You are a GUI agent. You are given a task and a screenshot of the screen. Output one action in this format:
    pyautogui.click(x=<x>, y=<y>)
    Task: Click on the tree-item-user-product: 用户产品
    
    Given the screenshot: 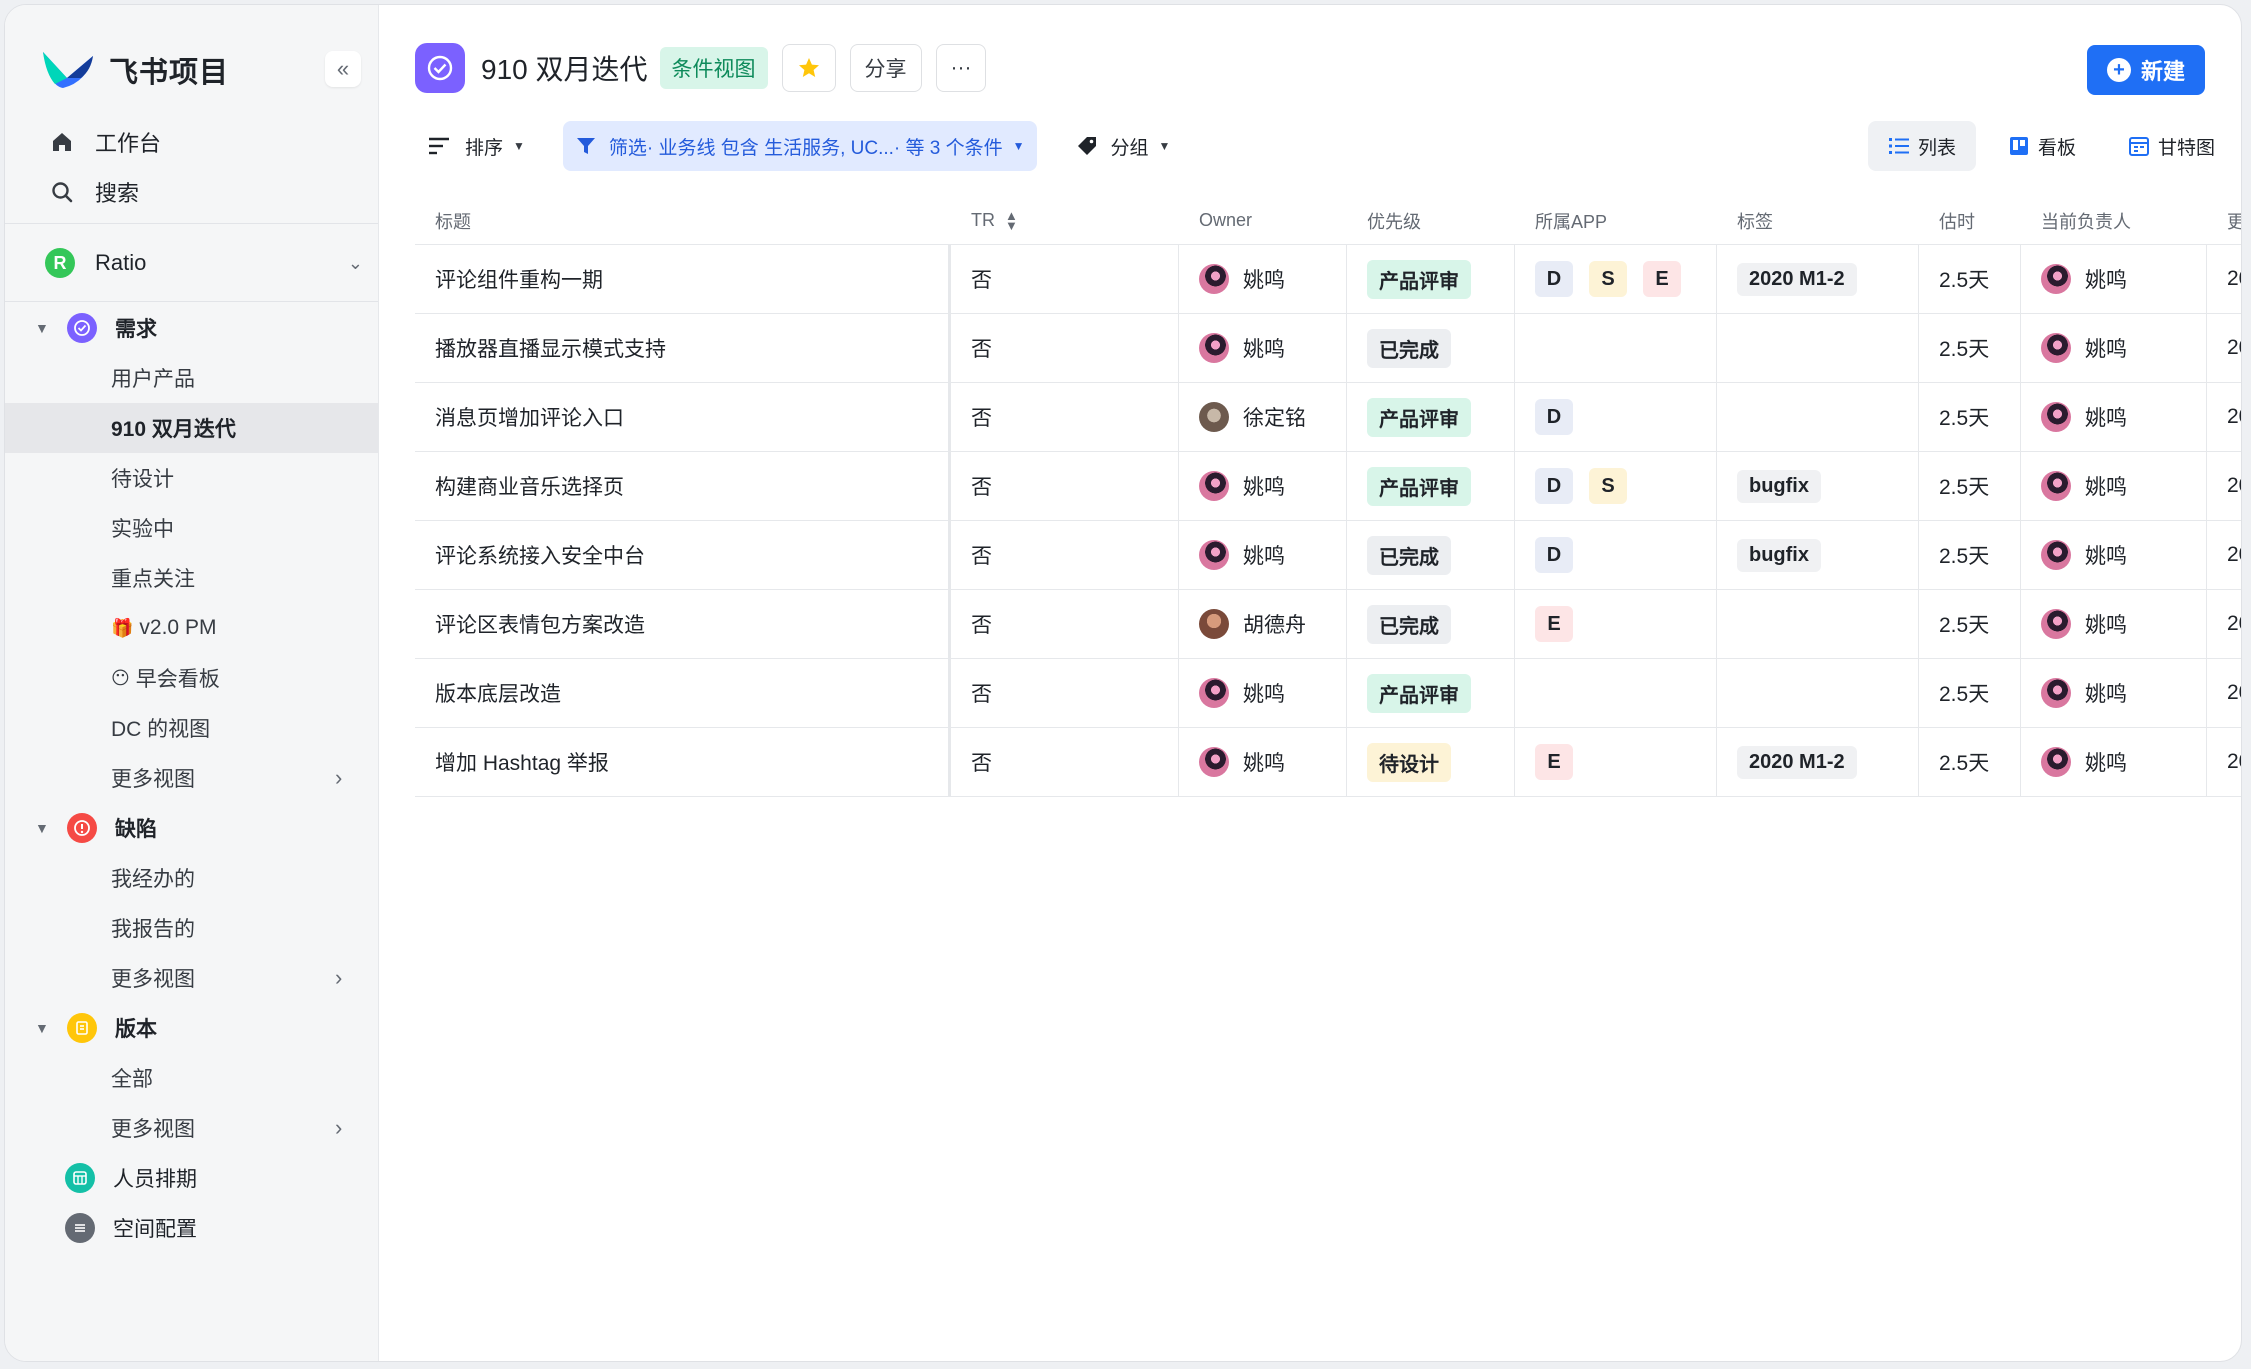 What is the action you would take?
    pyautogui.click(x=191, y=378)
    